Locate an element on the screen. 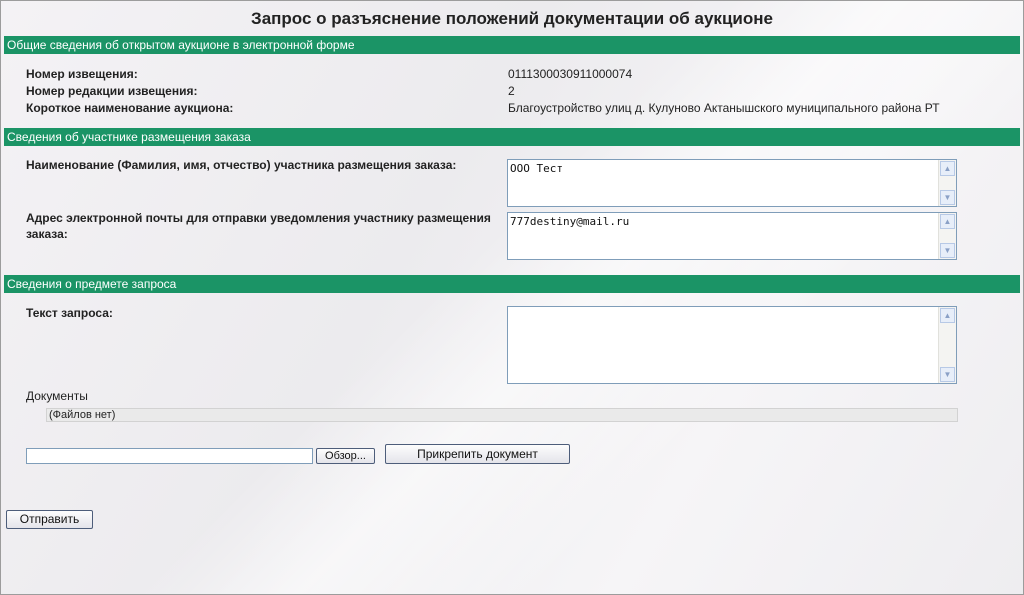 Image resolution: width=1024 pixels, height=595 pixels. revision-label: Номер редакции извещения: is located at coordinates (112, 91).